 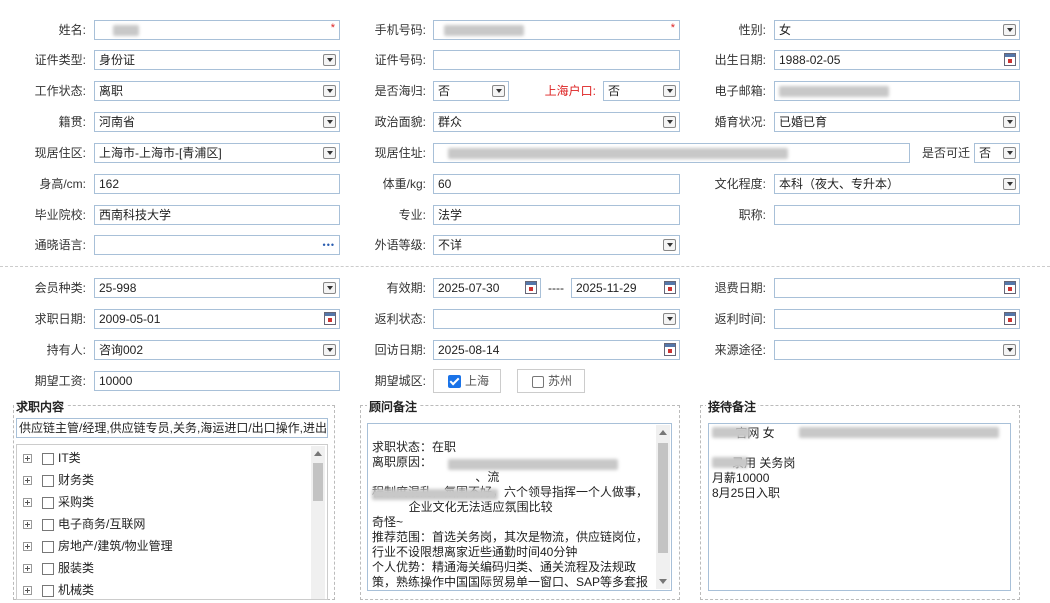 What do you see at coordinates (556, 30) in the screenshot?
I see `phone-field: *` at bounding box center [556, 30].